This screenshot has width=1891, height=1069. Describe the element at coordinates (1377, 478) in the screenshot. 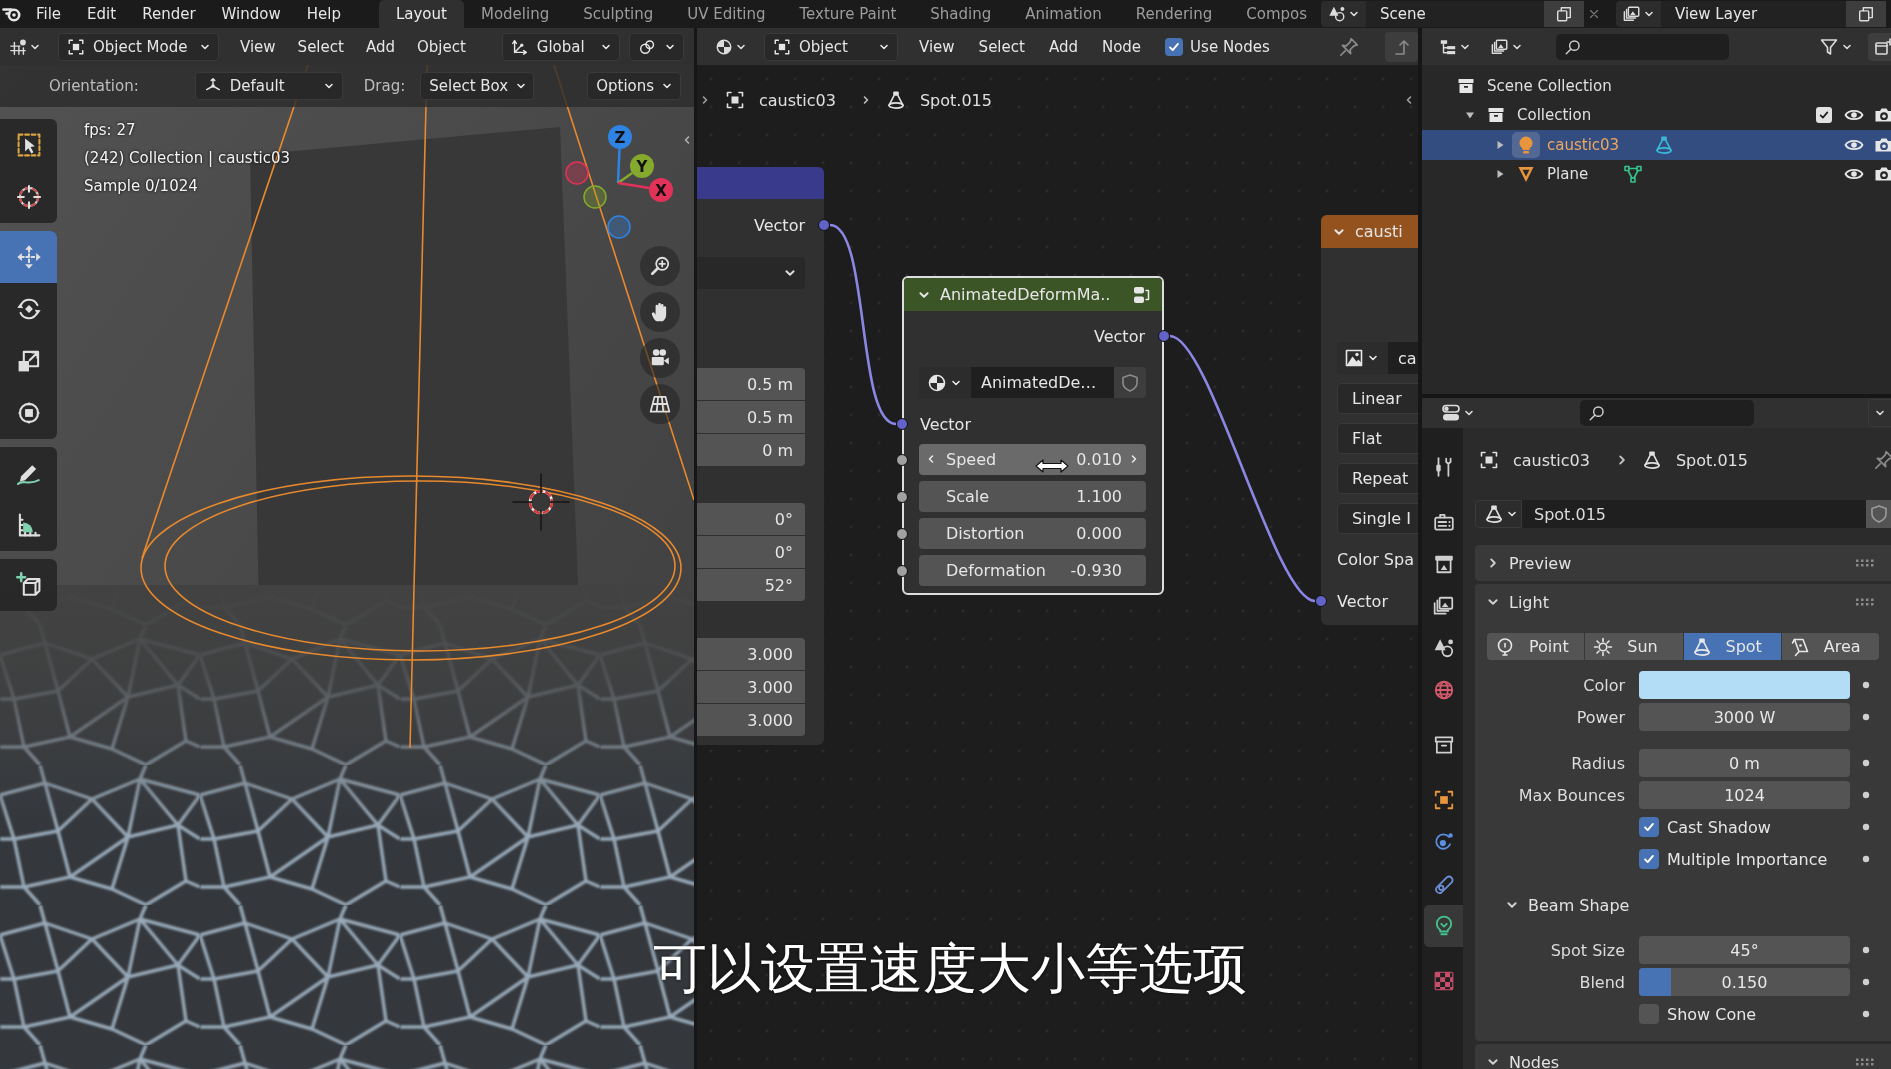

I see `dropdown: Repeat` at that location.